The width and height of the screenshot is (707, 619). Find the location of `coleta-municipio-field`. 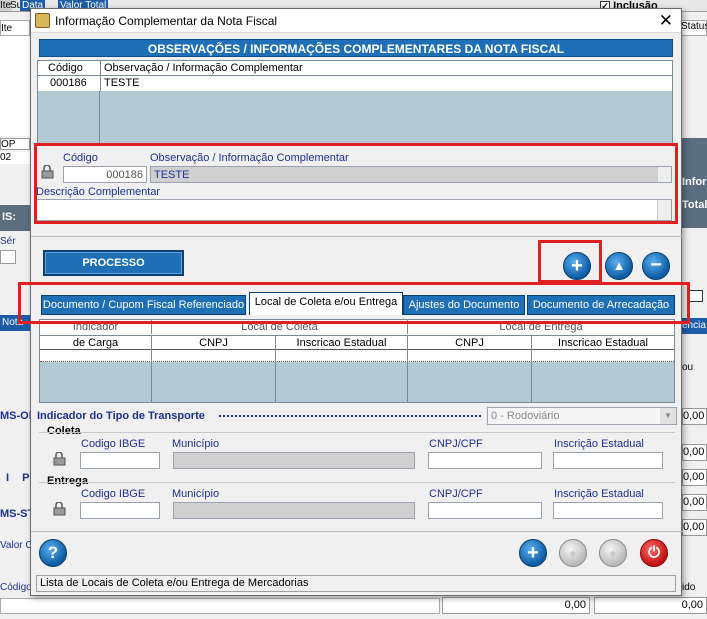

coleta-municipio-field is located at coordinates (294, 460).